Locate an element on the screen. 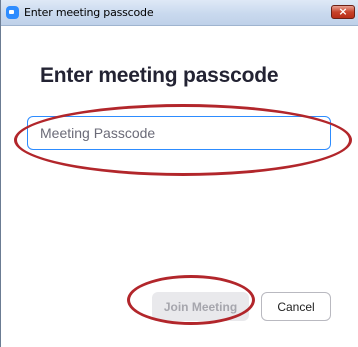 The height and width of the screenshot is (347, 358). close-icon: × is located at coordinates (343, 11).